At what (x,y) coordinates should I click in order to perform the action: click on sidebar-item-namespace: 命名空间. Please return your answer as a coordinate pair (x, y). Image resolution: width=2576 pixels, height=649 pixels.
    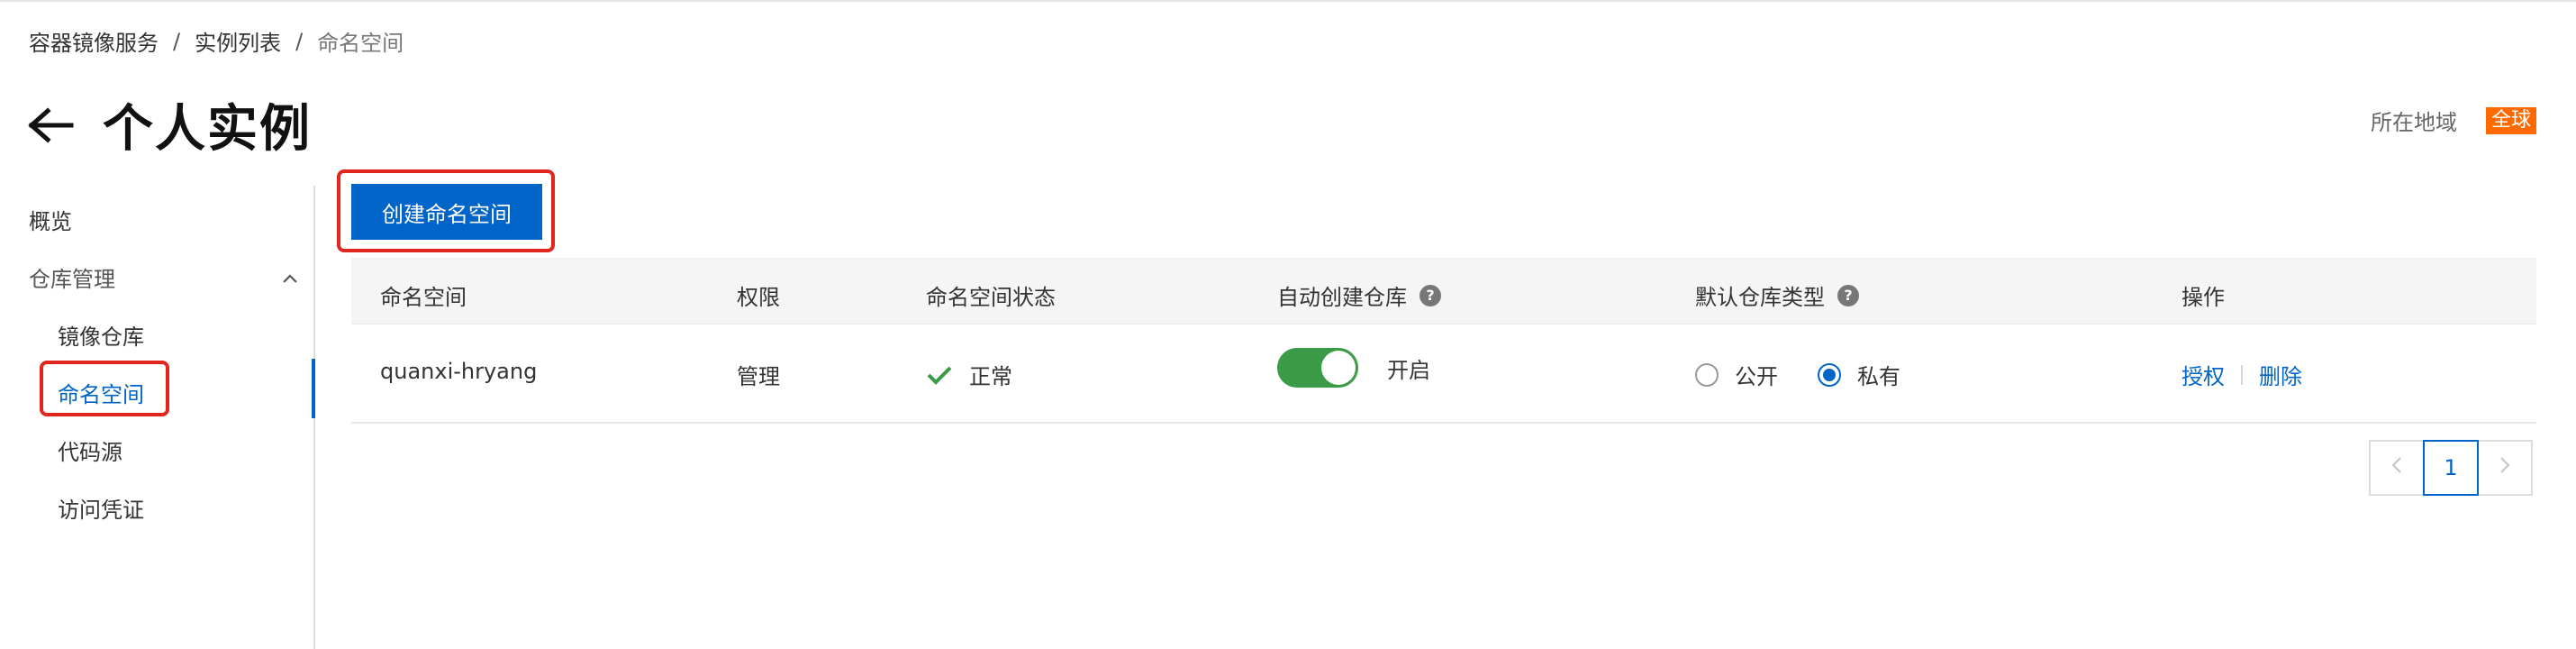
    Looking at the image, I should click on (101, 392).